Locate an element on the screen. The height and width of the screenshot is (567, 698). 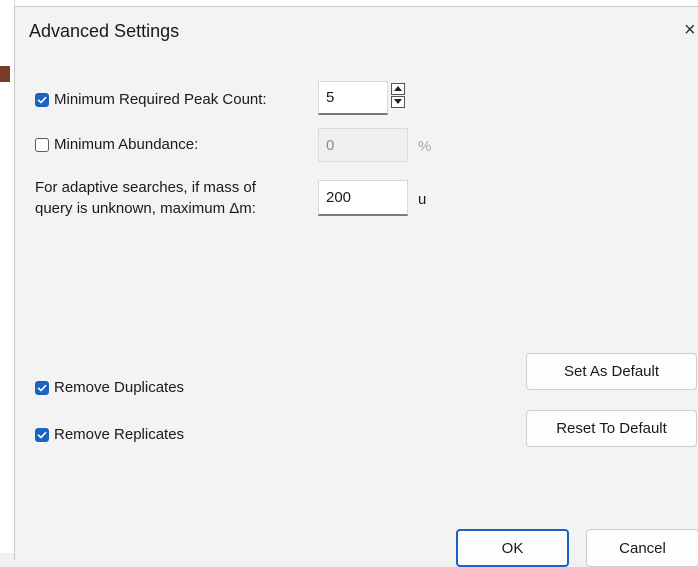
min-peak-count-spinner is located at coordinates (398, 95).